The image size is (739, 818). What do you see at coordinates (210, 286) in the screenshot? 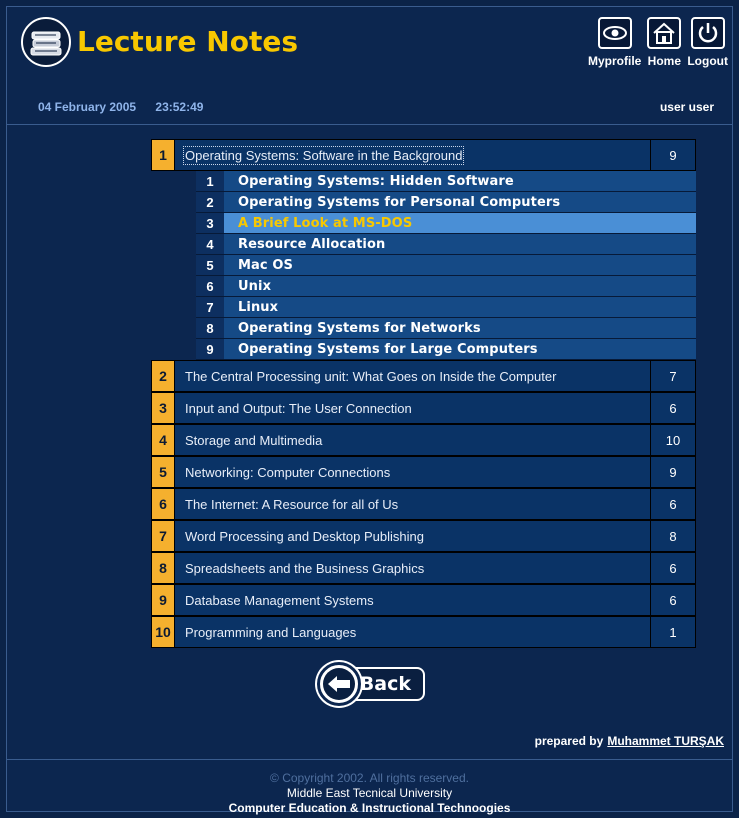
I see `section-number: 6` at bounding box center [210, 286].